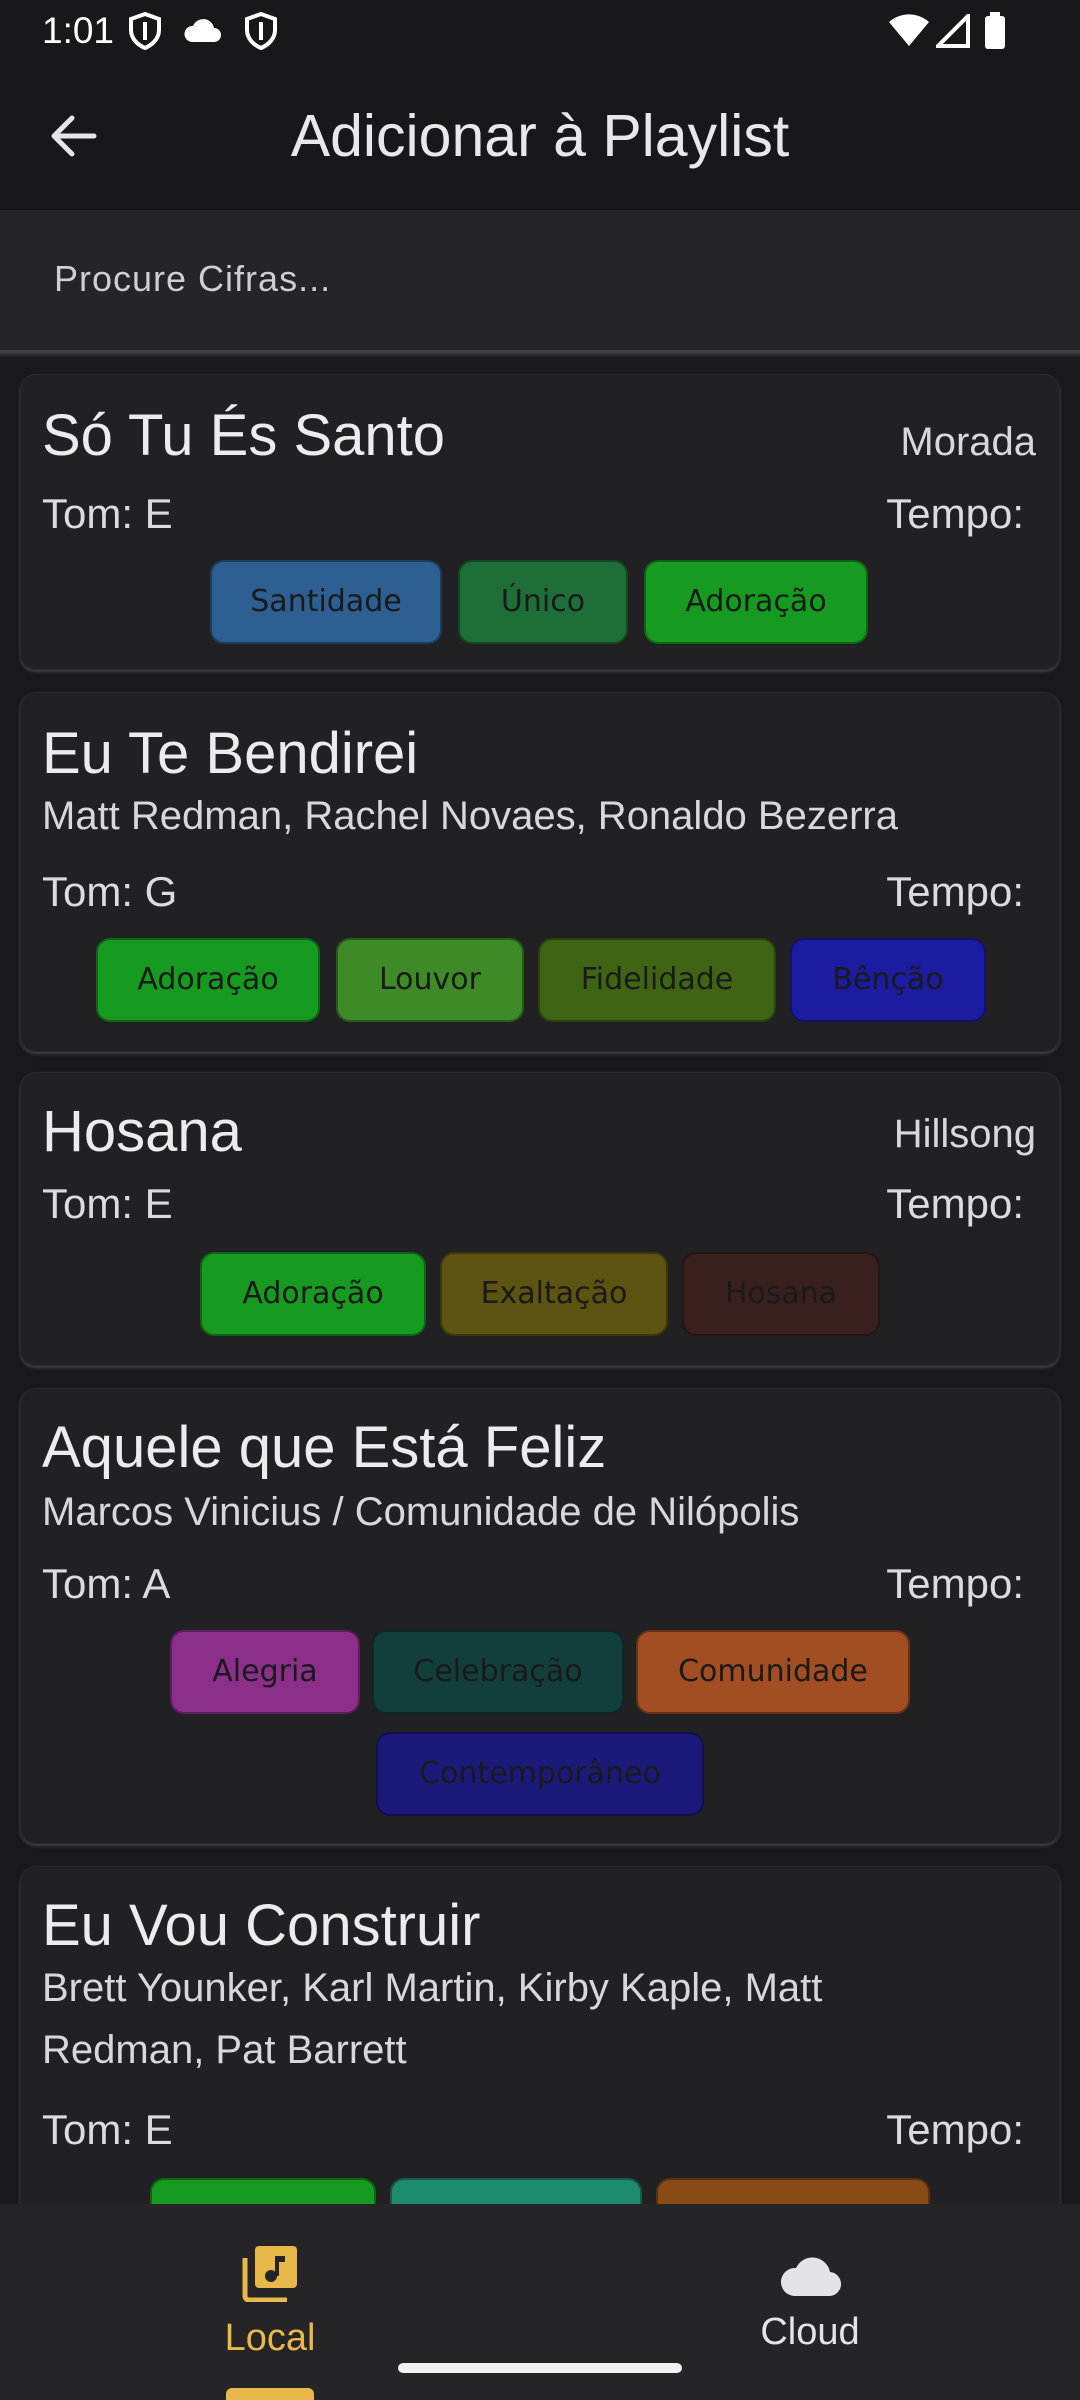 The image size is (1080, 2400). I want to click on tag-chip: Louvor, so click(430, 980).